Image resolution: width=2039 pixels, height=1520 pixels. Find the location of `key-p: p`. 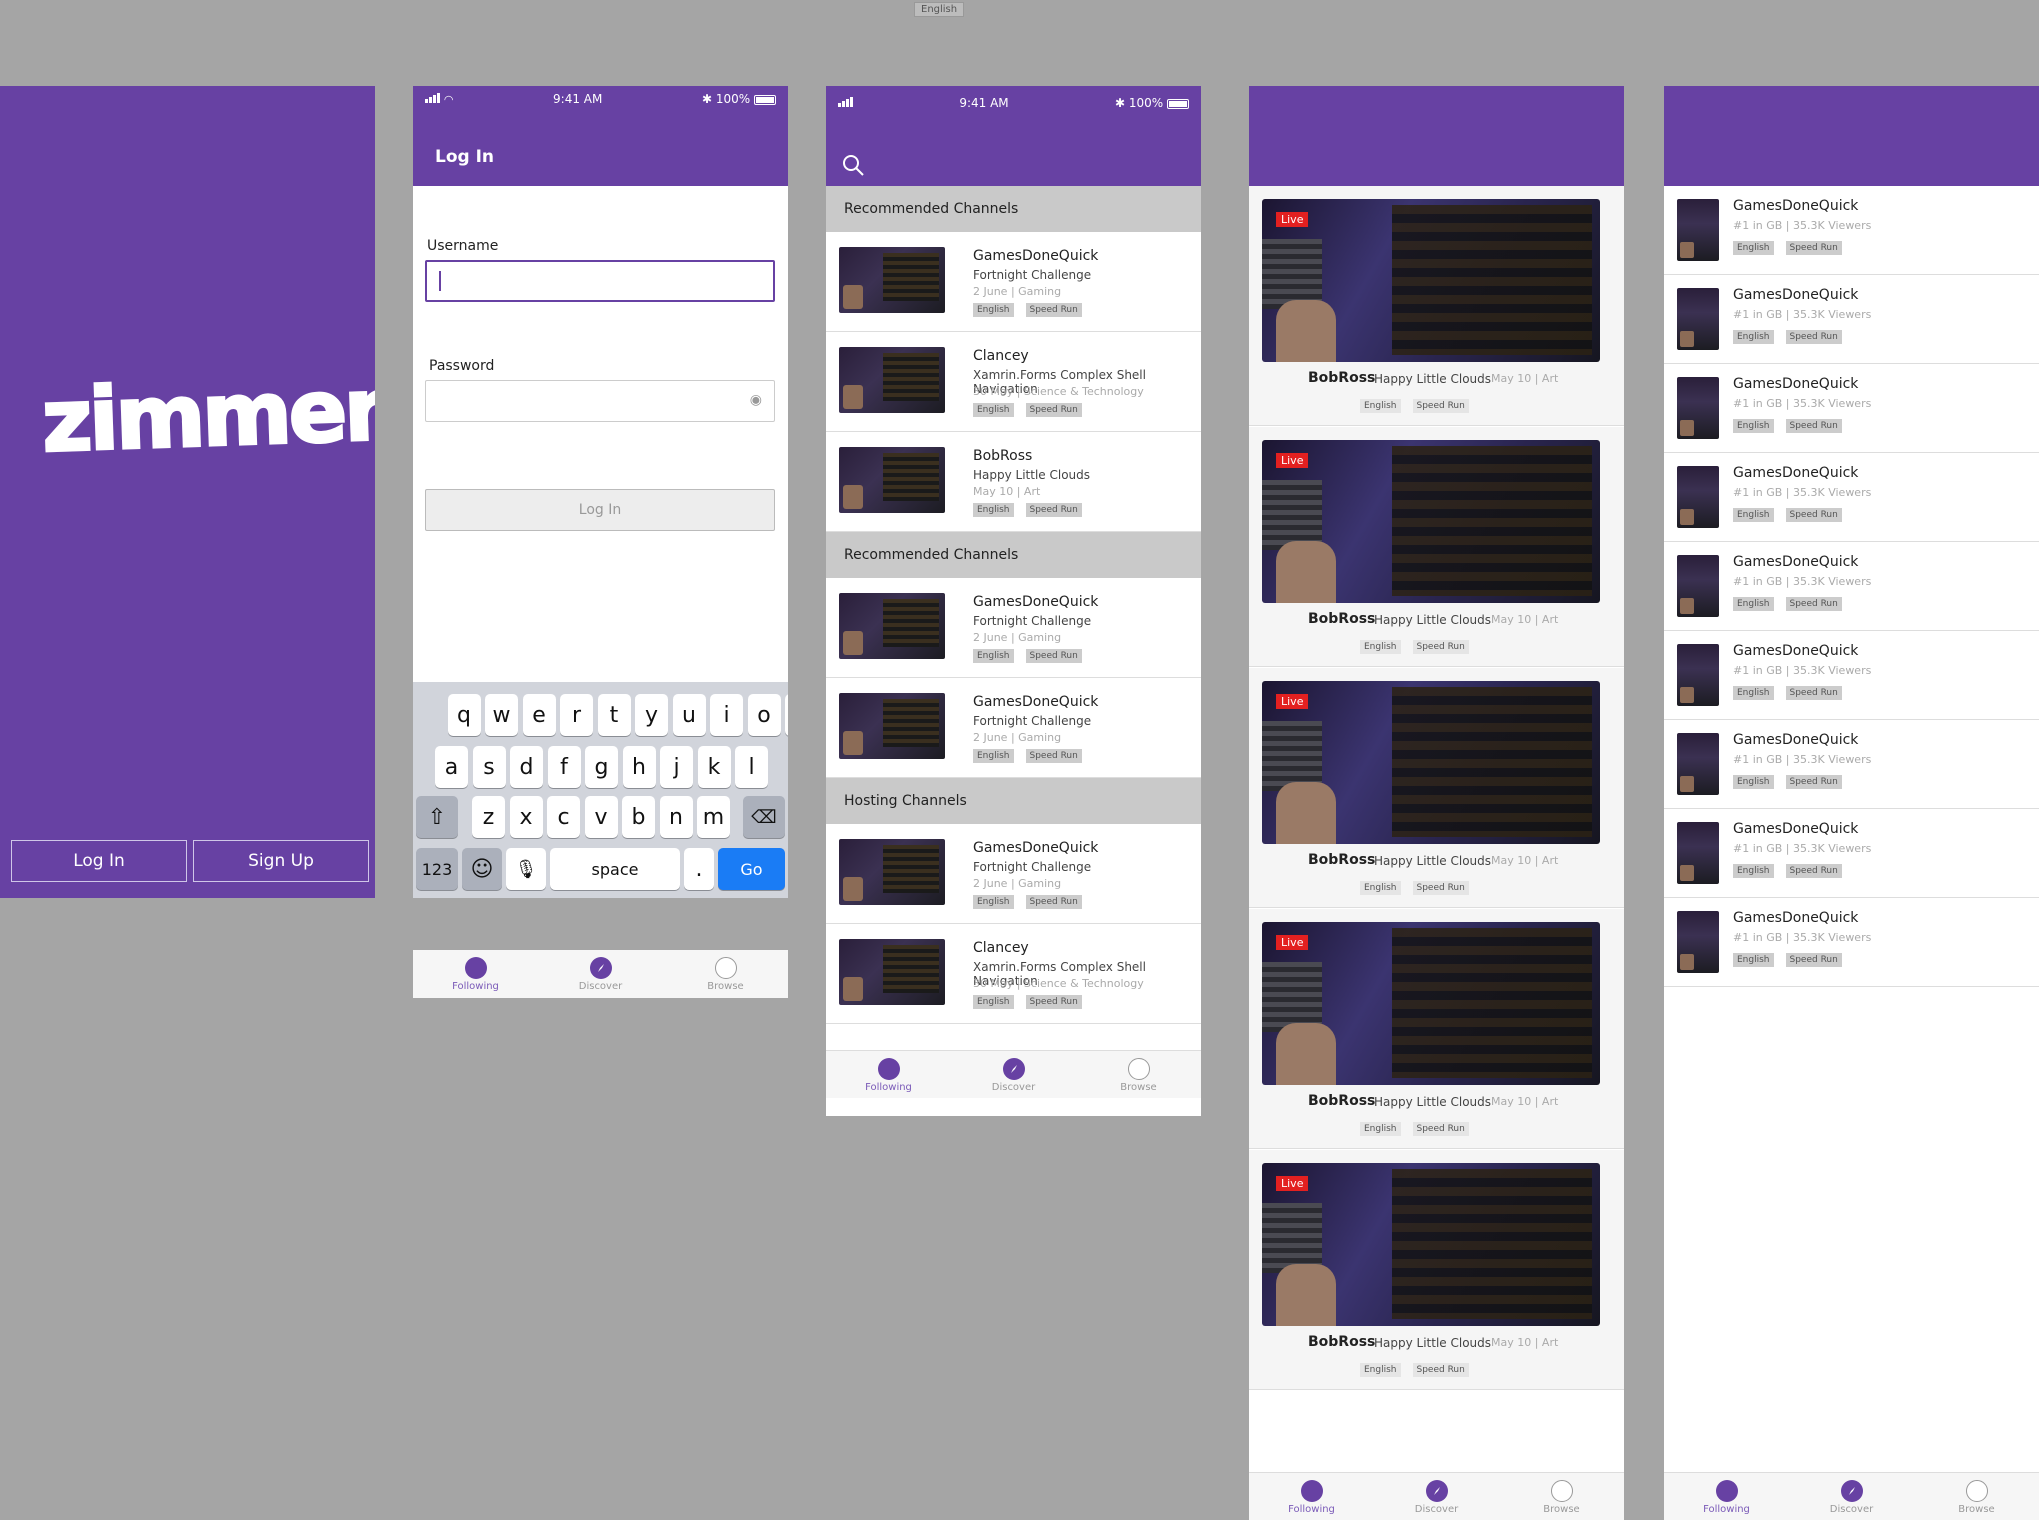

key-p: p is located at coordinates (786, 715).